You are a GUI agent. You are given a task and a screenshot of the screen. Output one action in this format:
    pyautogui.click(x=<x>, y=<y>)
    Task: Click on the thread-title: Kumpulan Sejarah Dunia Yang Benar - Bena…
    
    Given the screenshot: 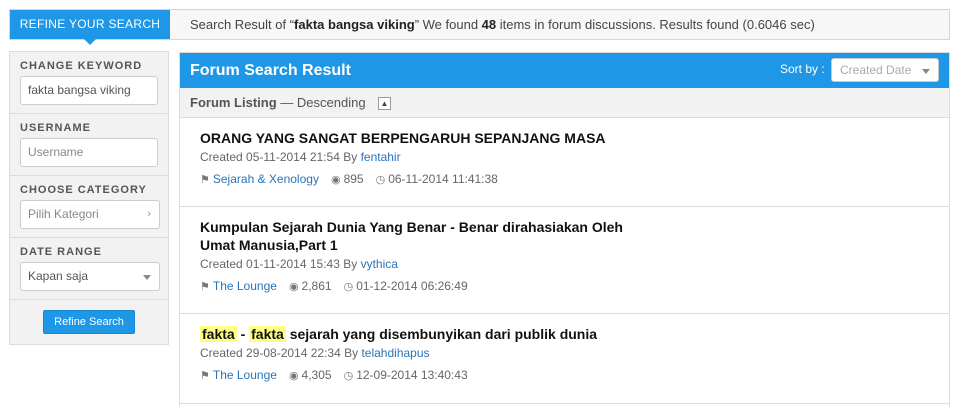 What is the action you would take?
    pyautogui.click(x=430, y=236)
    